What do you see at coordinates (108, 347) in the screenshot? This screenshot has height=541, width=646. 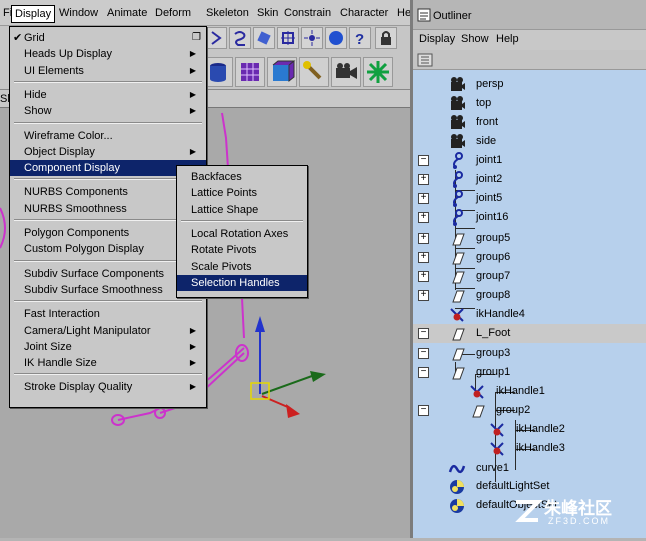 I see `menu-item-joint-size: Joint Size ▶` at bounding box center [108, 347].